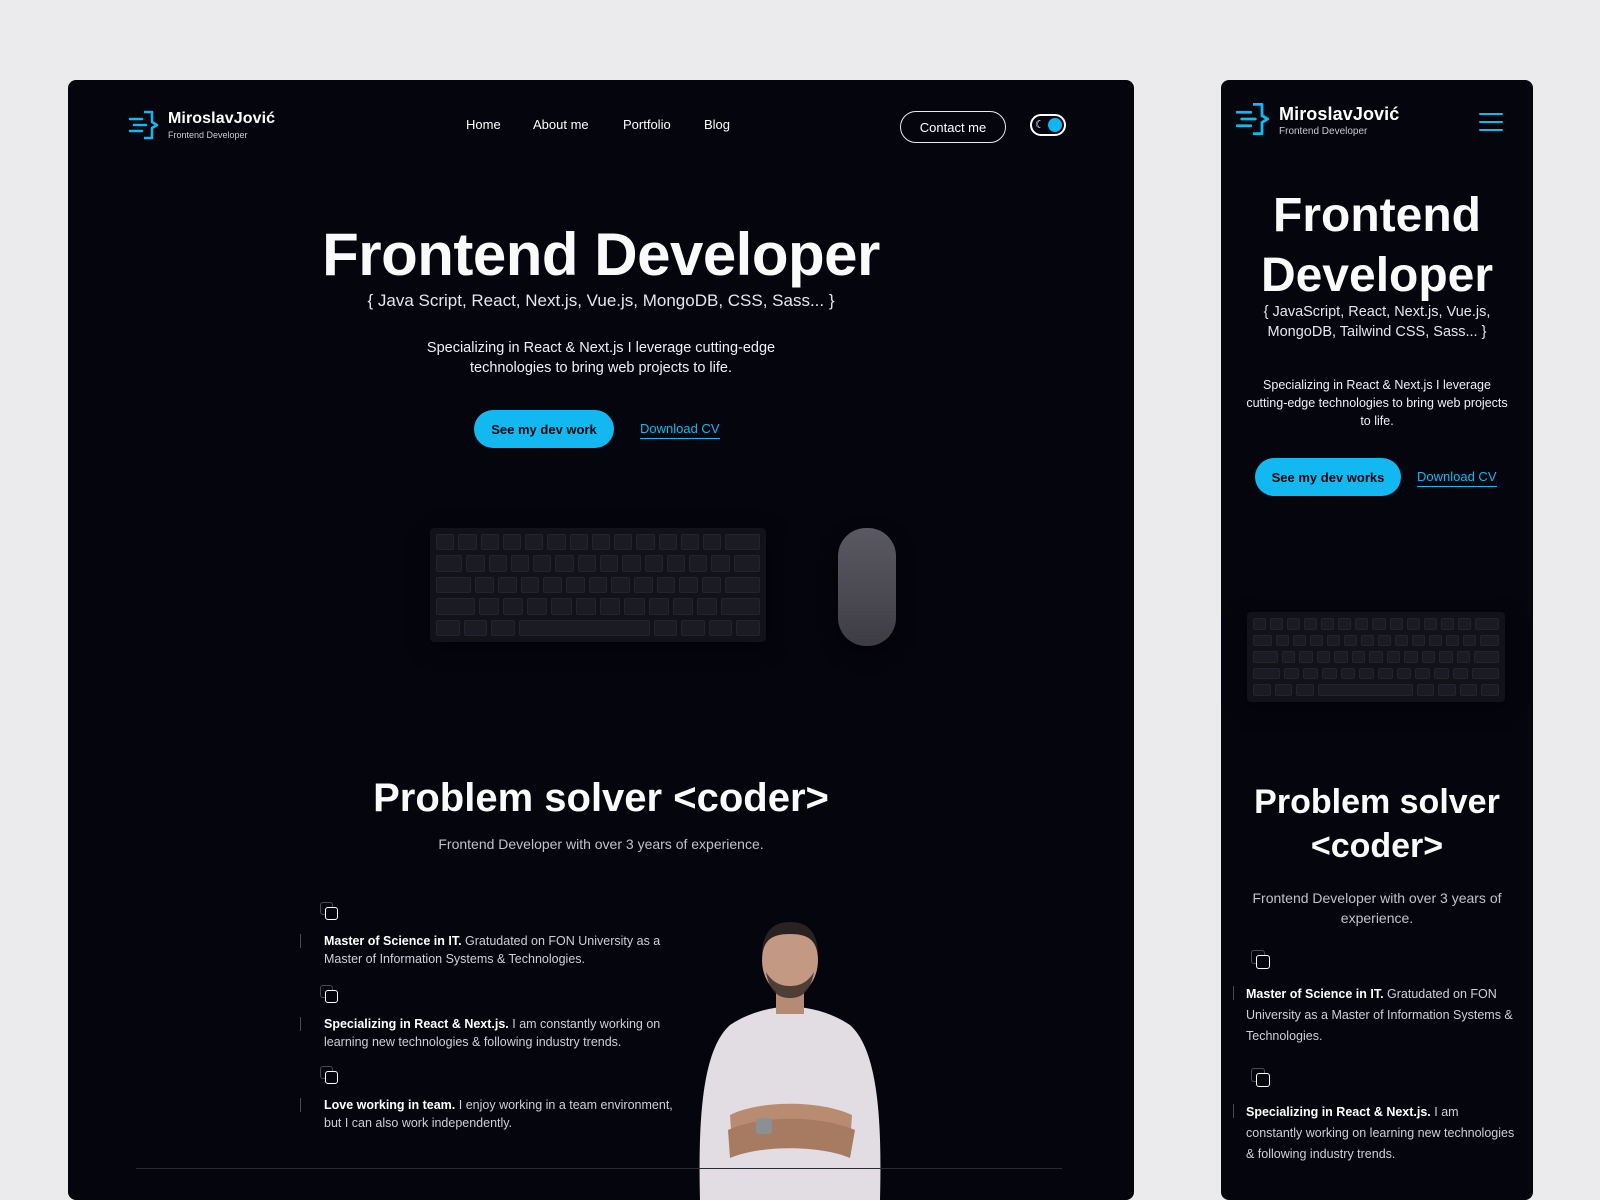  What do you see at coordinates (483, 124) in the screenshot?
I see `nav-home: Home` at bounding box center [483, 124].